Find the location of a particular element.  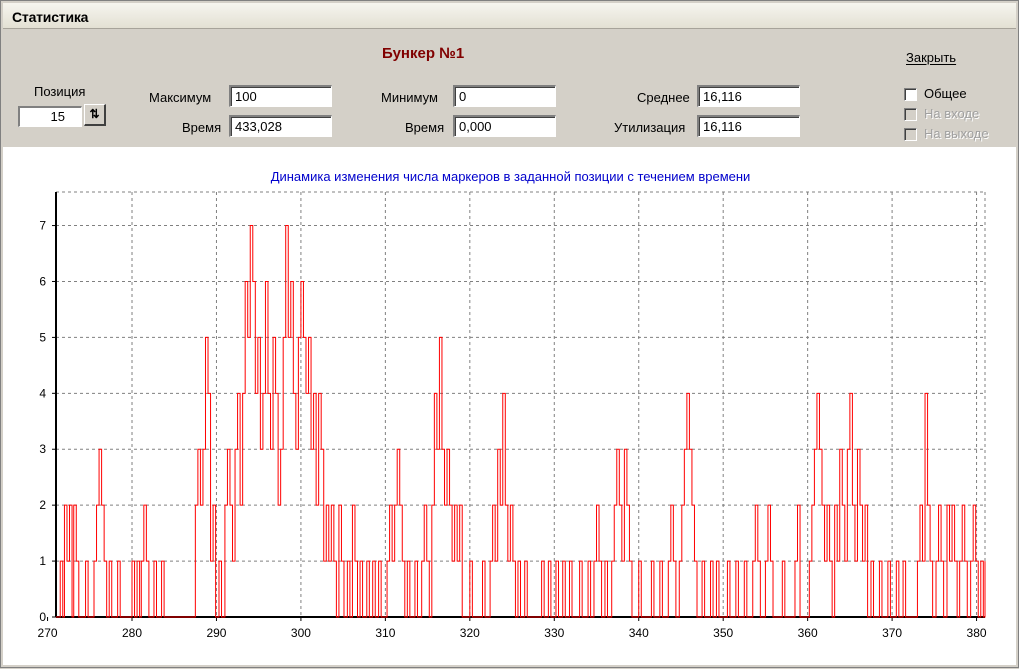

checkbox-output-label: На выходе is located at coordinates (956, 133).